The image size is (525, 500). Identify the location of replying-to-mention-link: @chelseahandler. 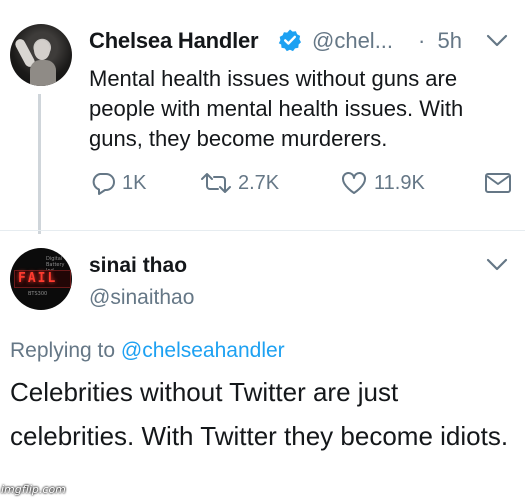
(203, 350).